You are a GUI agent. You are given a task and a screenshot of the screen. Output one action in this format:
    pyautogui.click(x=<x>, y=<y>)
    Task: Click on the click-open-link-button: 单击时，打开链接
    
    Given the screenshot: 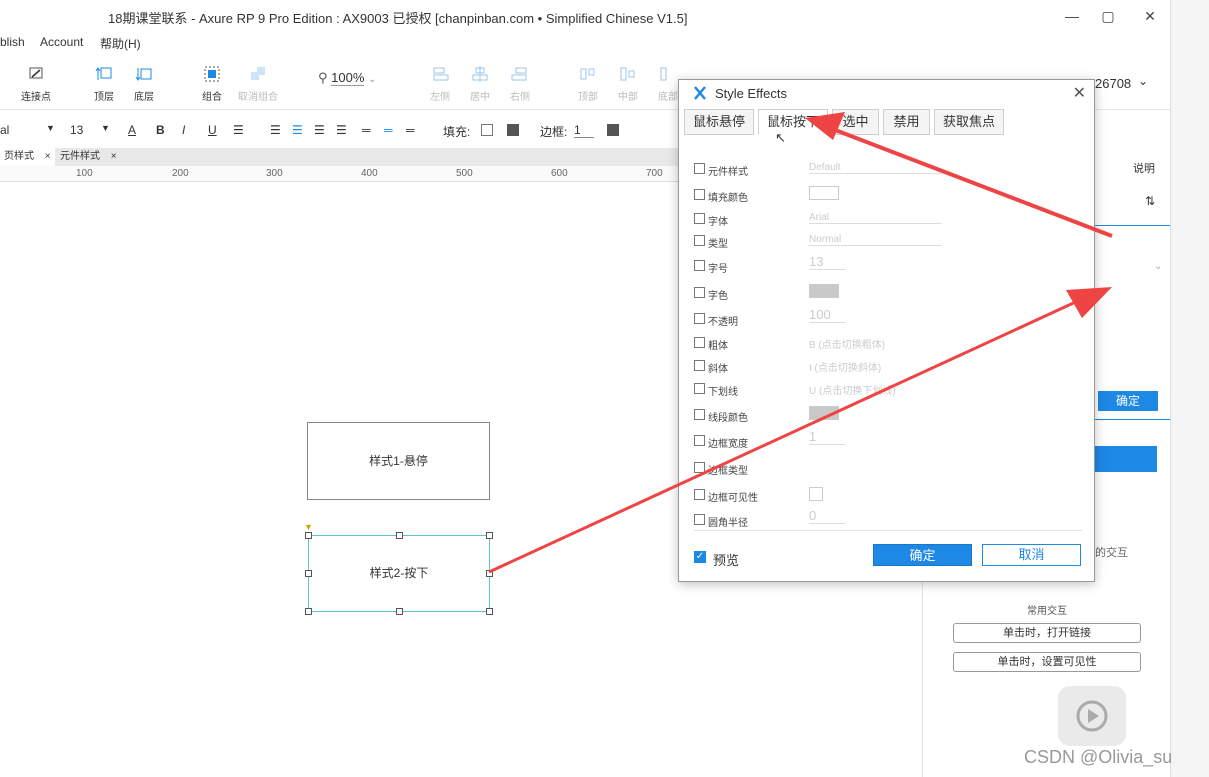 What is the action you would take?
    pyautogui.click(x=1047, y=633)
    